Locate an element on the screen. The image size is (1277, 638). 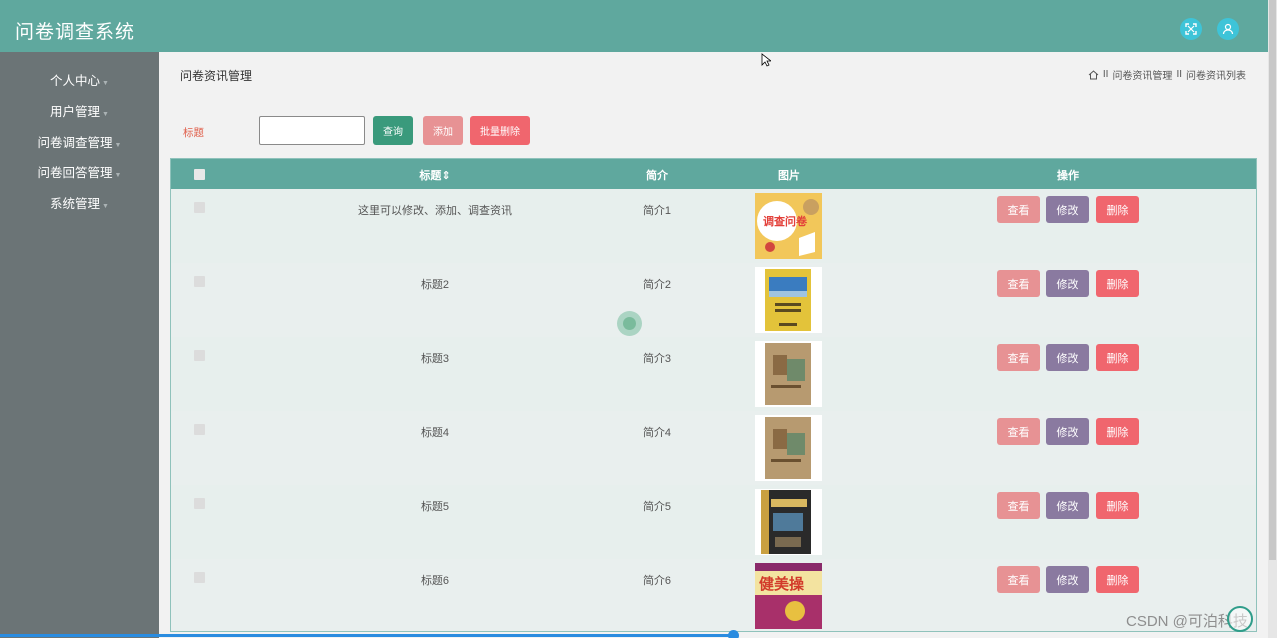
row-summary: 简介3 is located at coordinates (657, 359).